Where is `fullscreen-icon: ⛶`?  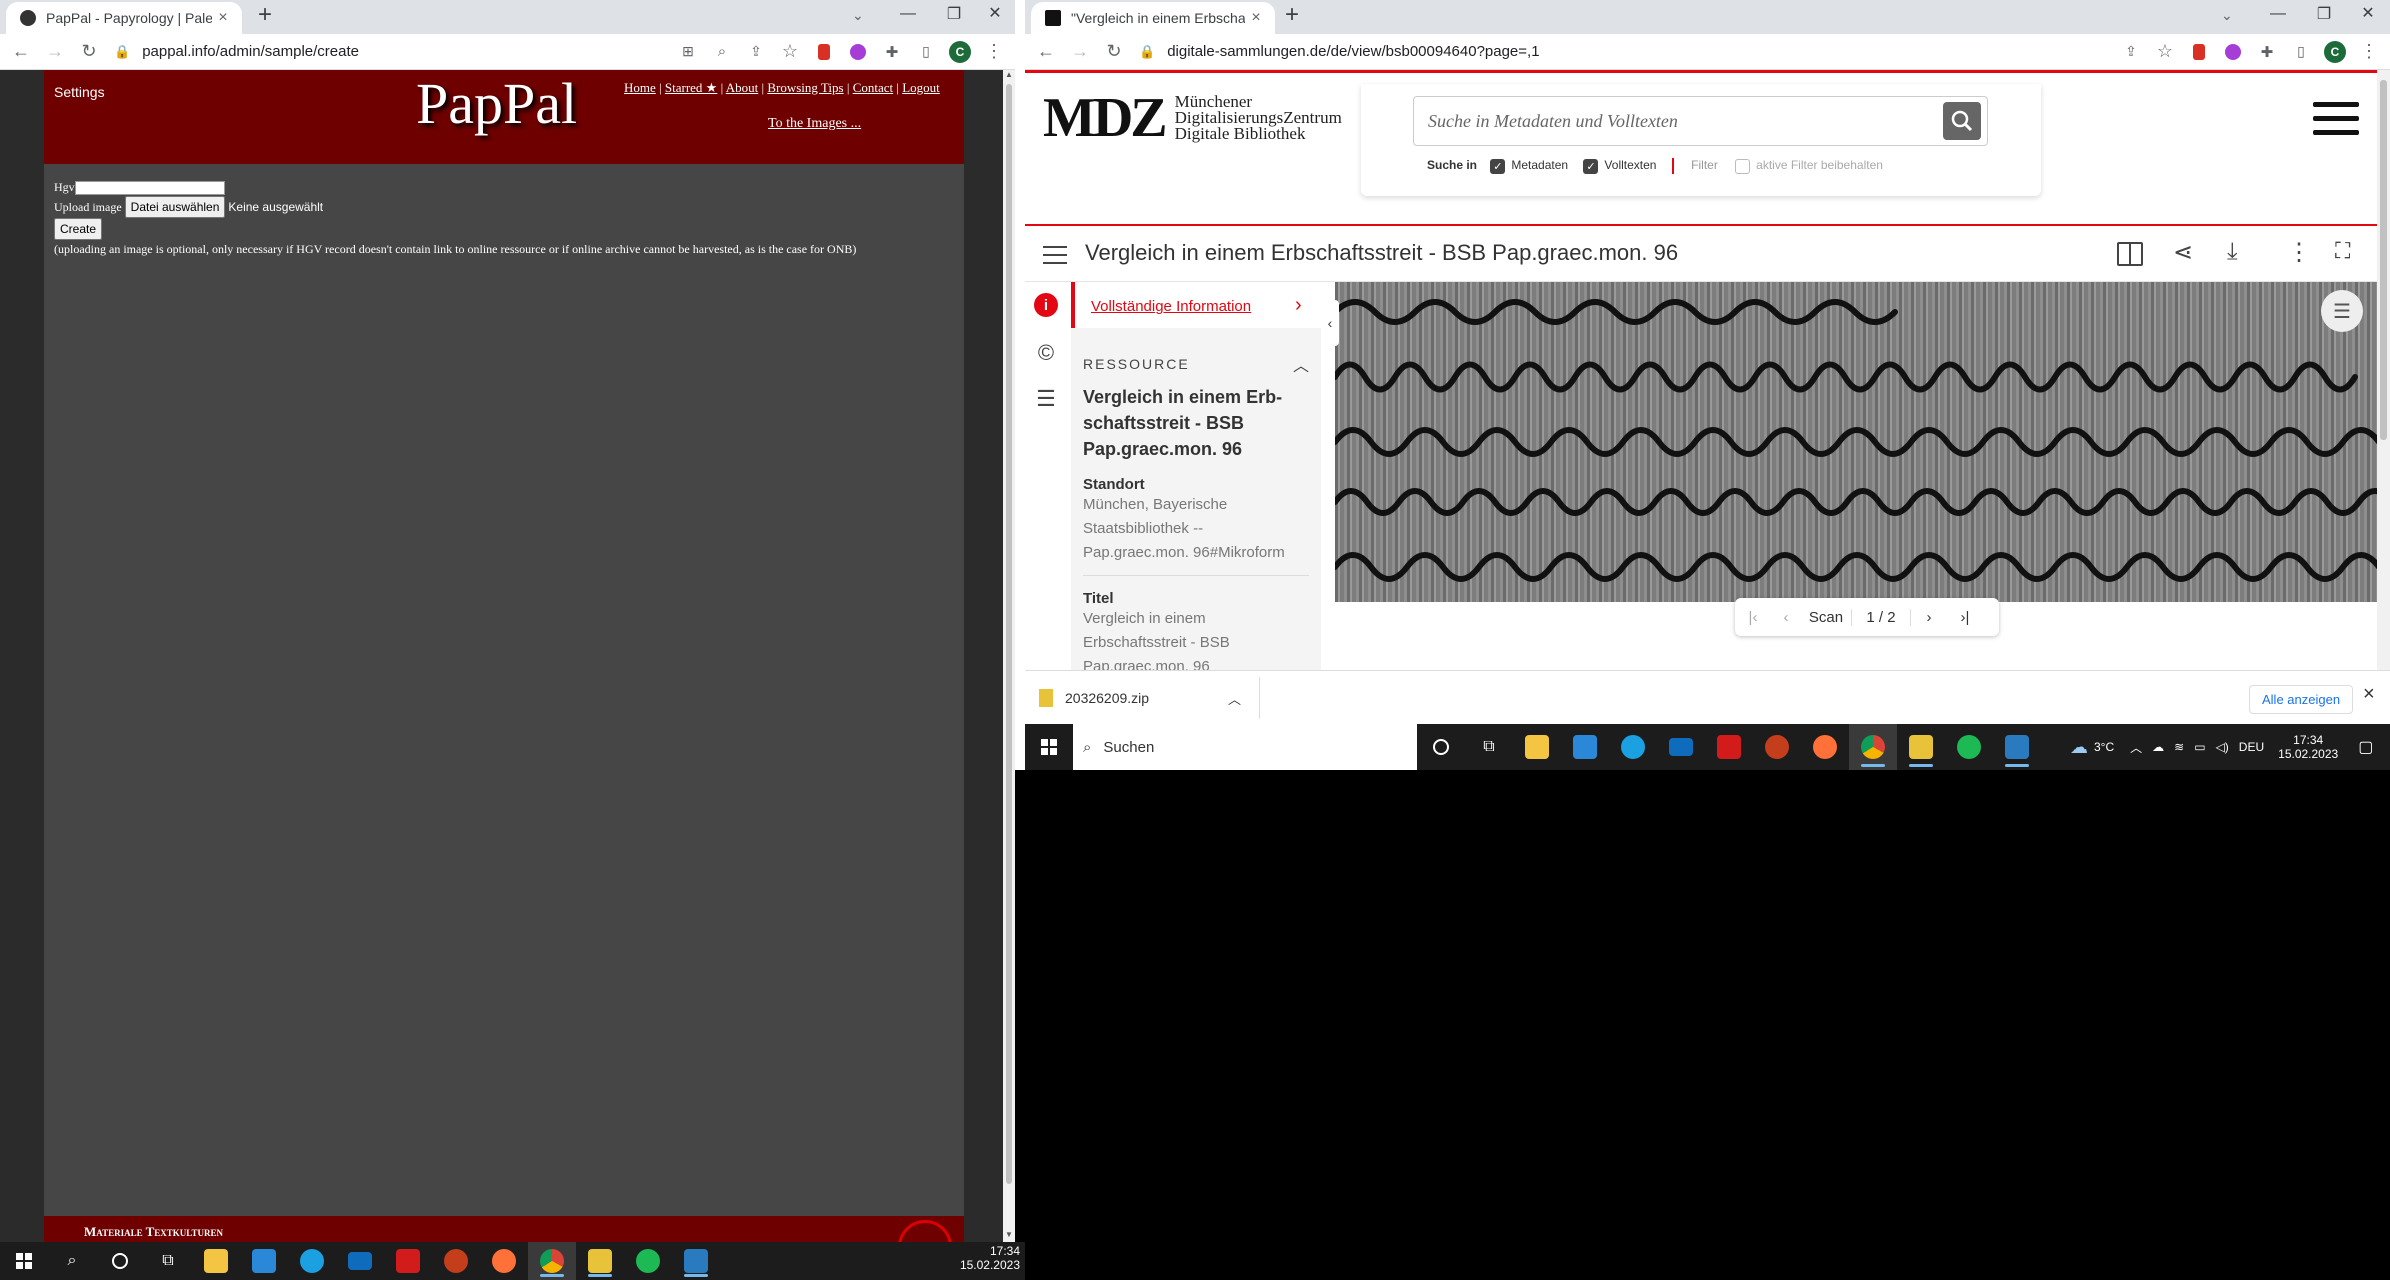 fullscreen-icon: ⛶ is located at coordinates (2342, 251).